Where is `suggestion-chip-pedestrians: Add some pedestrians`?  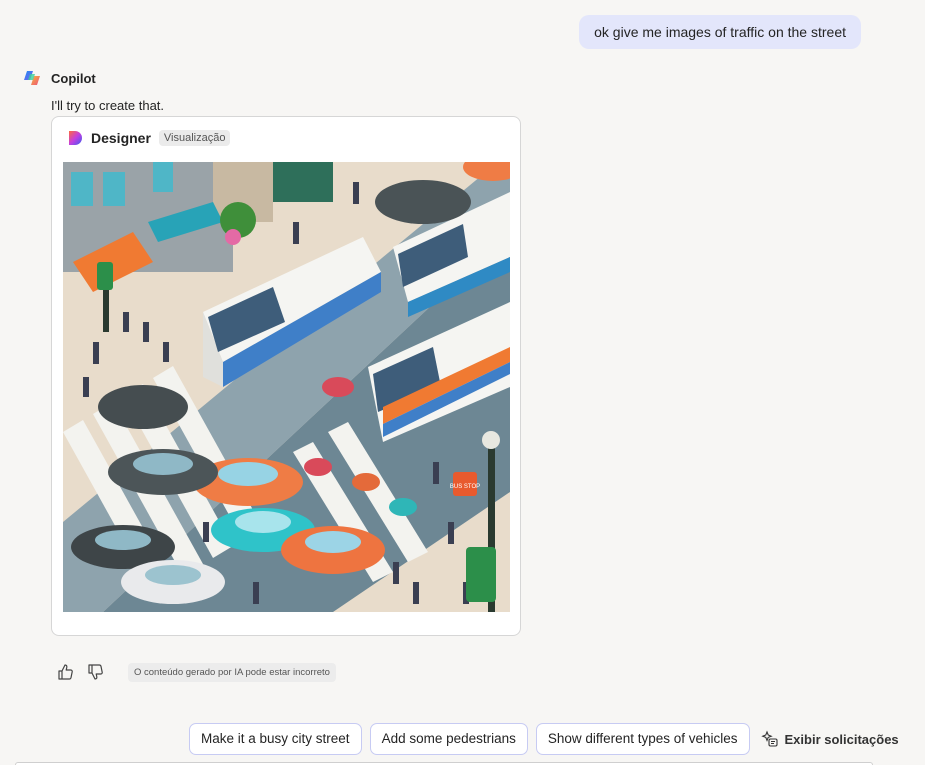 suggestion-chip-pedestrians: Add some pedestrians is located at coordinates (448, 739).